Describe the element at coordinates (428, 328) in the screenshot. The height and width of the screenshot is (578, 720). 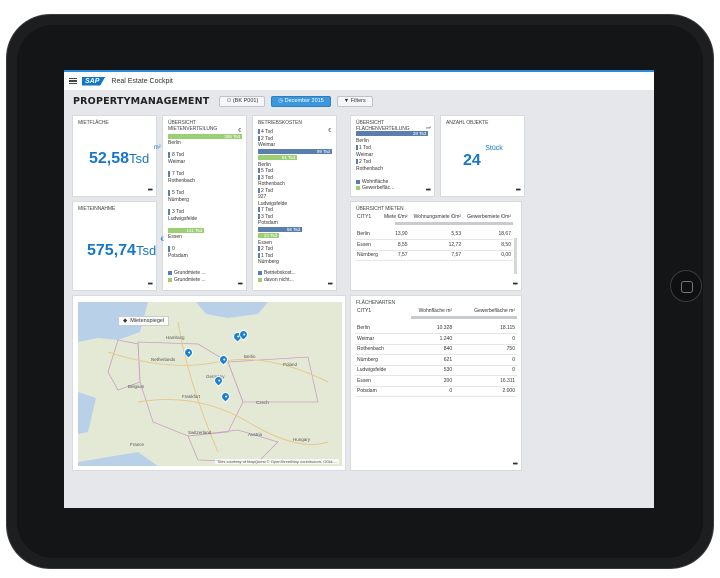
I see `cell: 10.328` at that location.